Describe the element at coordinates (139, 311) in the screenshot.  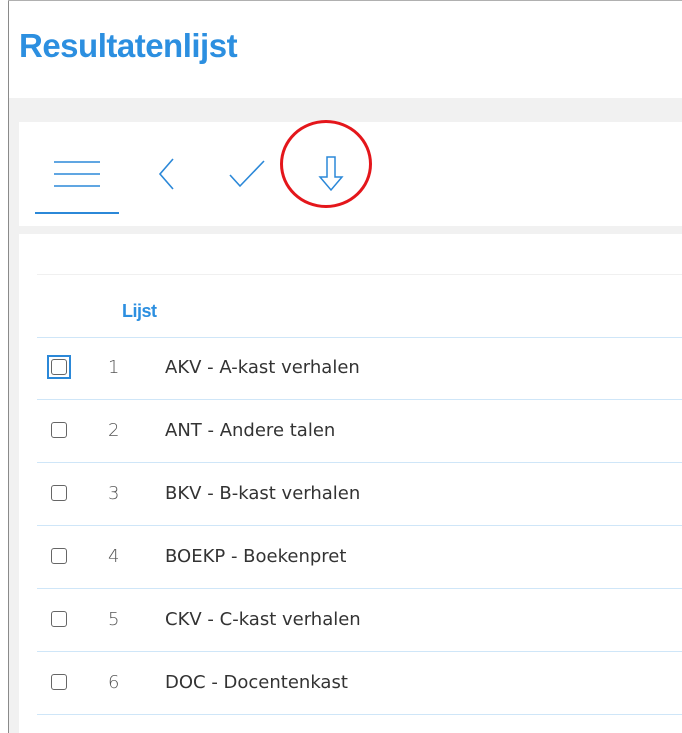
I see `column-header-lijst: Lijst` at that location.